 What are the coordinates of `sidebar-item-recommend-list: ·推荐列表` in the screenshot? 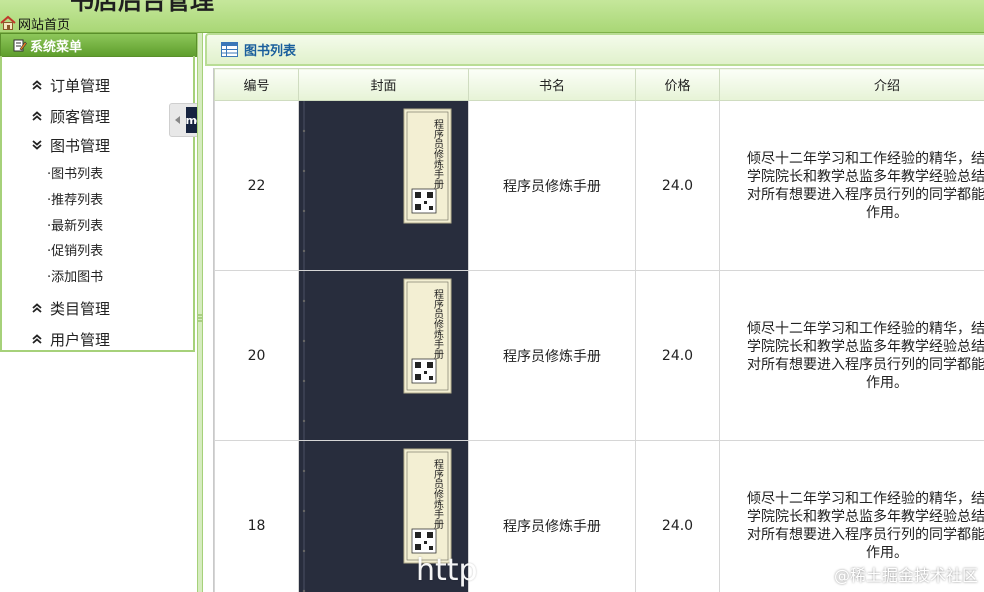 It's located at (75, 201).